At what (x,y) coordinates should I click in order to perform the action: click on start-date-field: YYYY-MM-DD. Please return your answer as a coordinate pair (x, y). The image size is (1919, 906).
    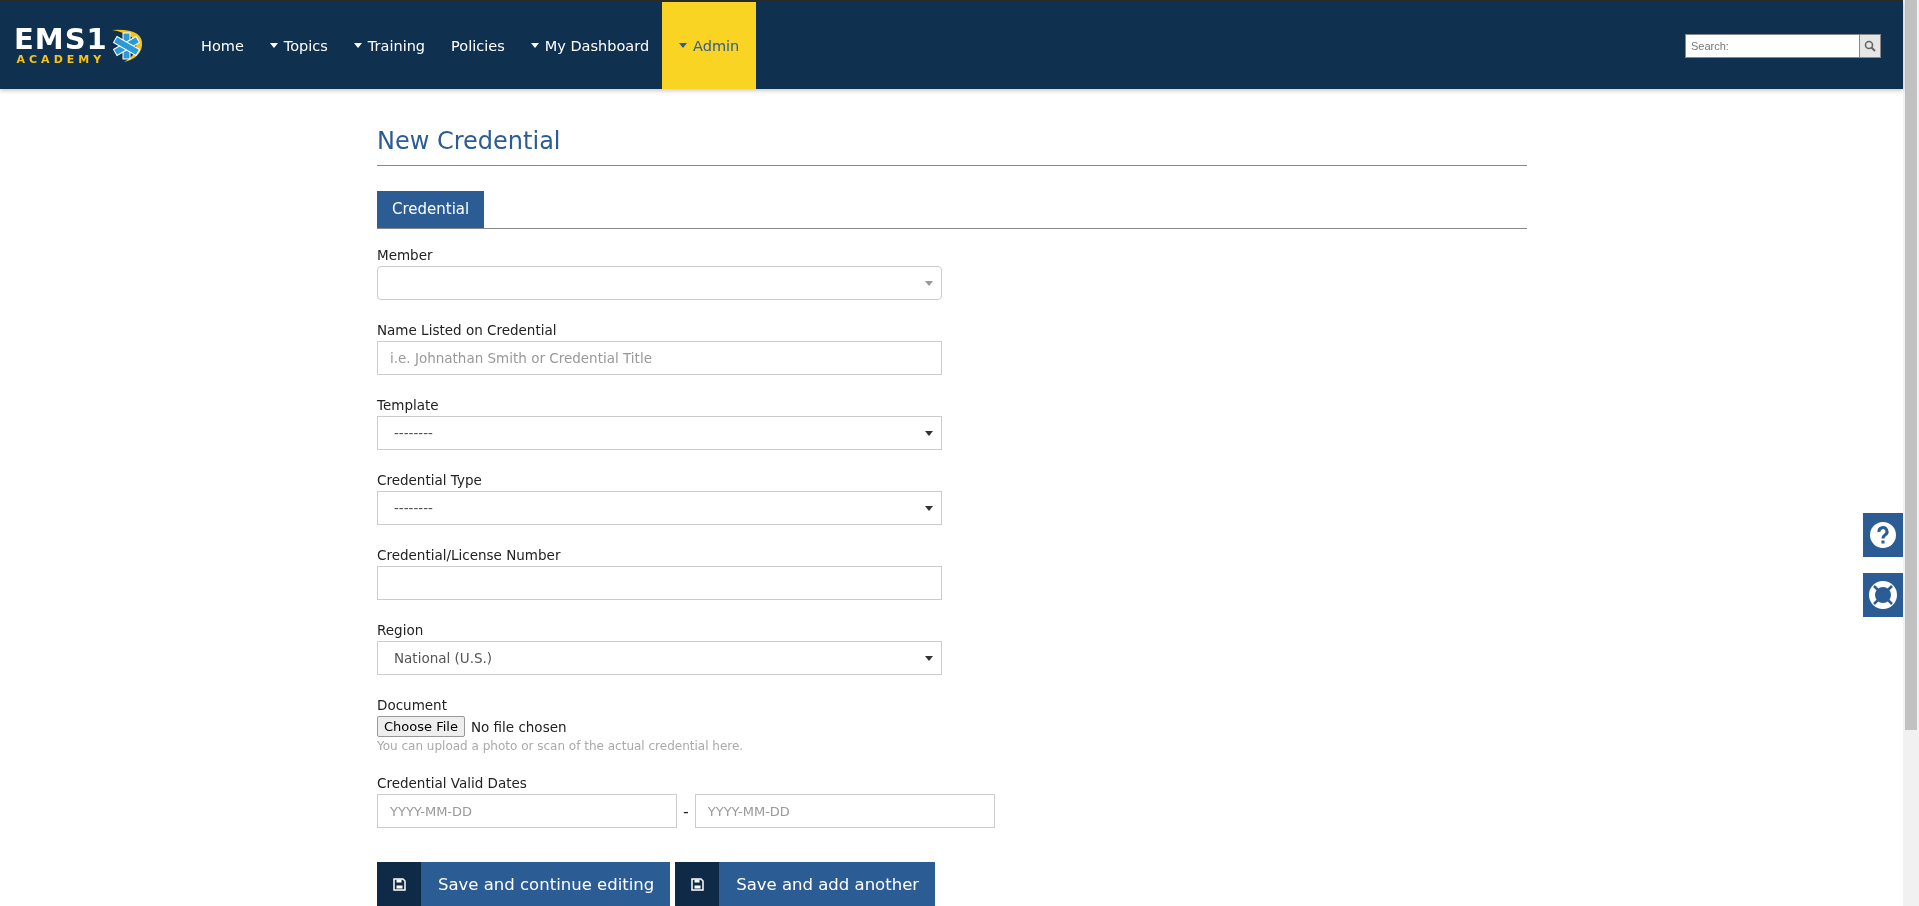
    Looking at the image, I should click on (527, 811).